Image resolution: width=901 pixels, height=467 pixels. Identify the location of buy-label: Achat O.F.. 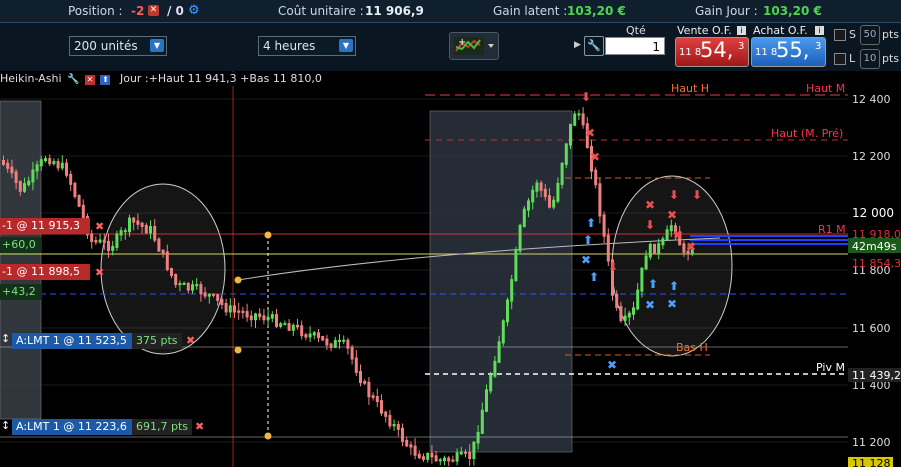
(780, 30).